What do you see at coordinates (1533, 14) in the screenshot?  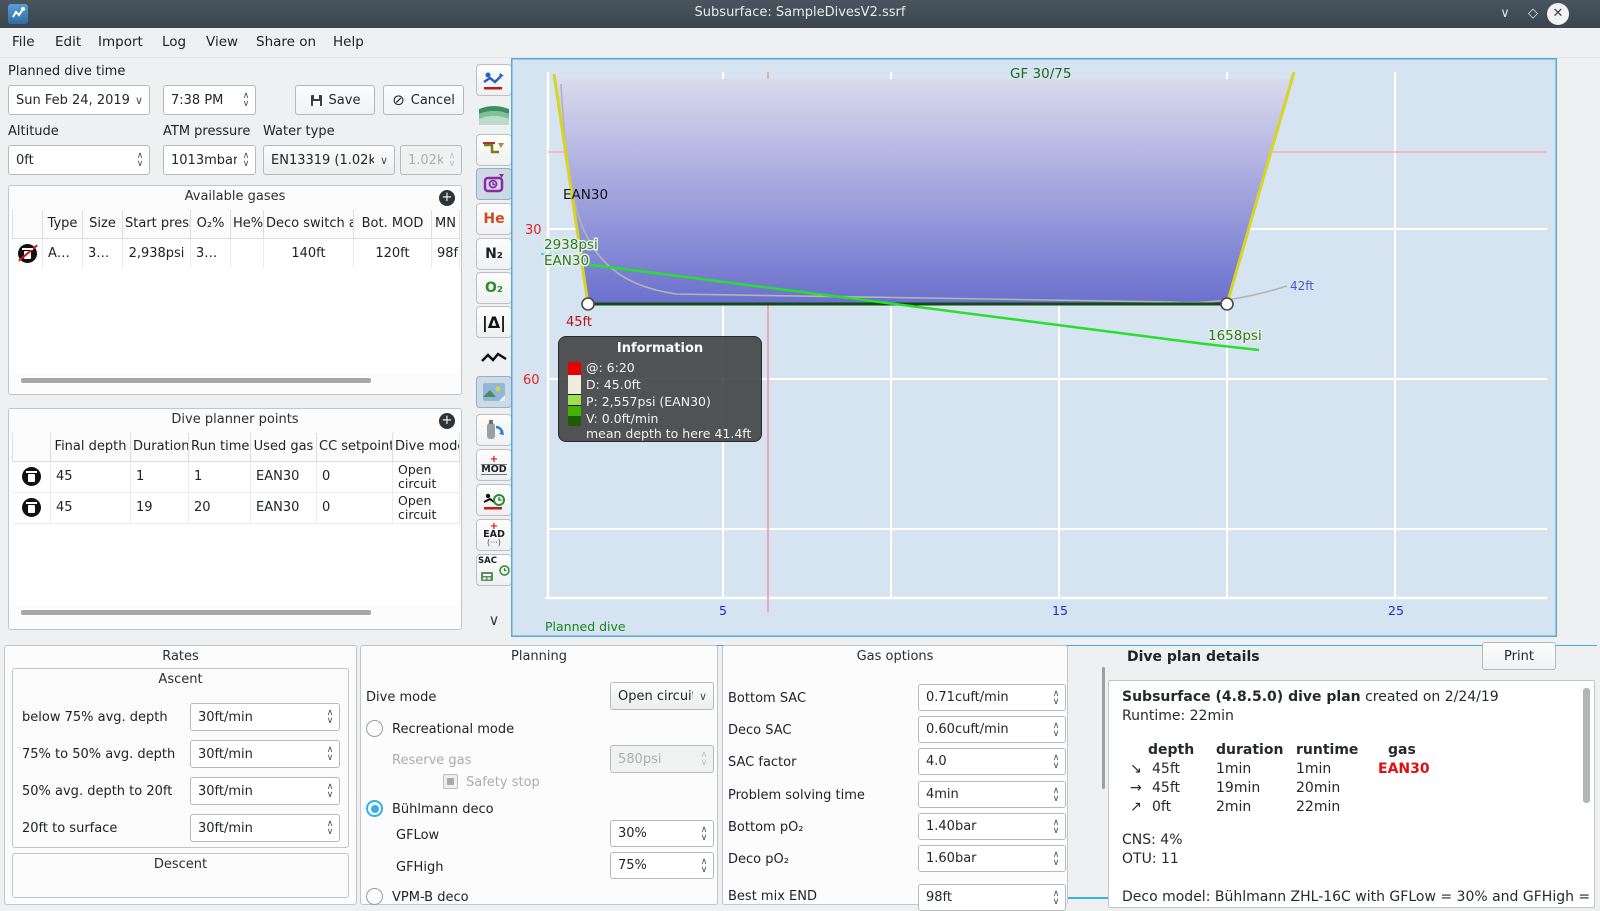 I see `maximize-button: ◇` at bounding box center [1533, 14].